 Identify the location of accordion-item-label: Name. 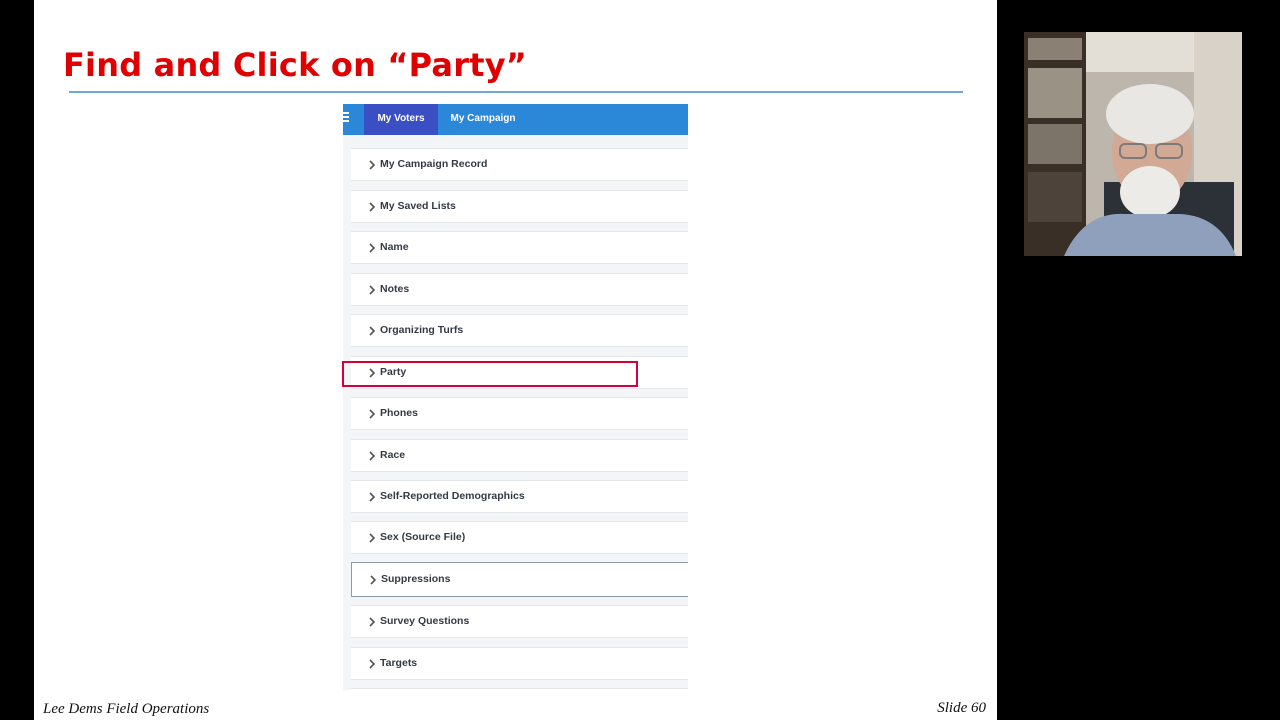
(394, 247).